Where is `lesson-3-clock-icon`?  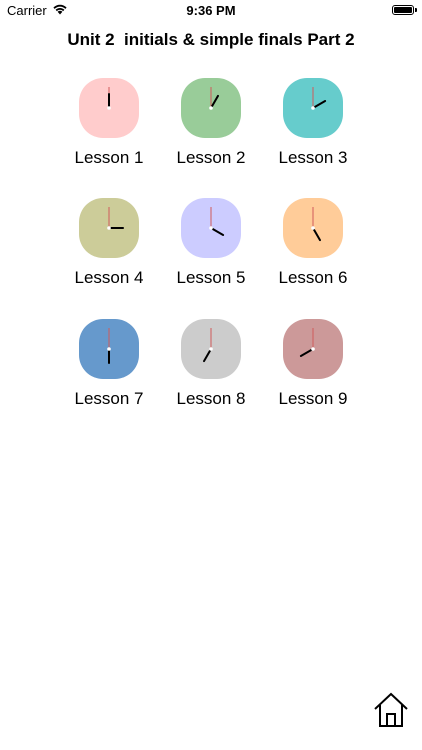
lesson-3-clock-icon is located at coordinates (313, 108).